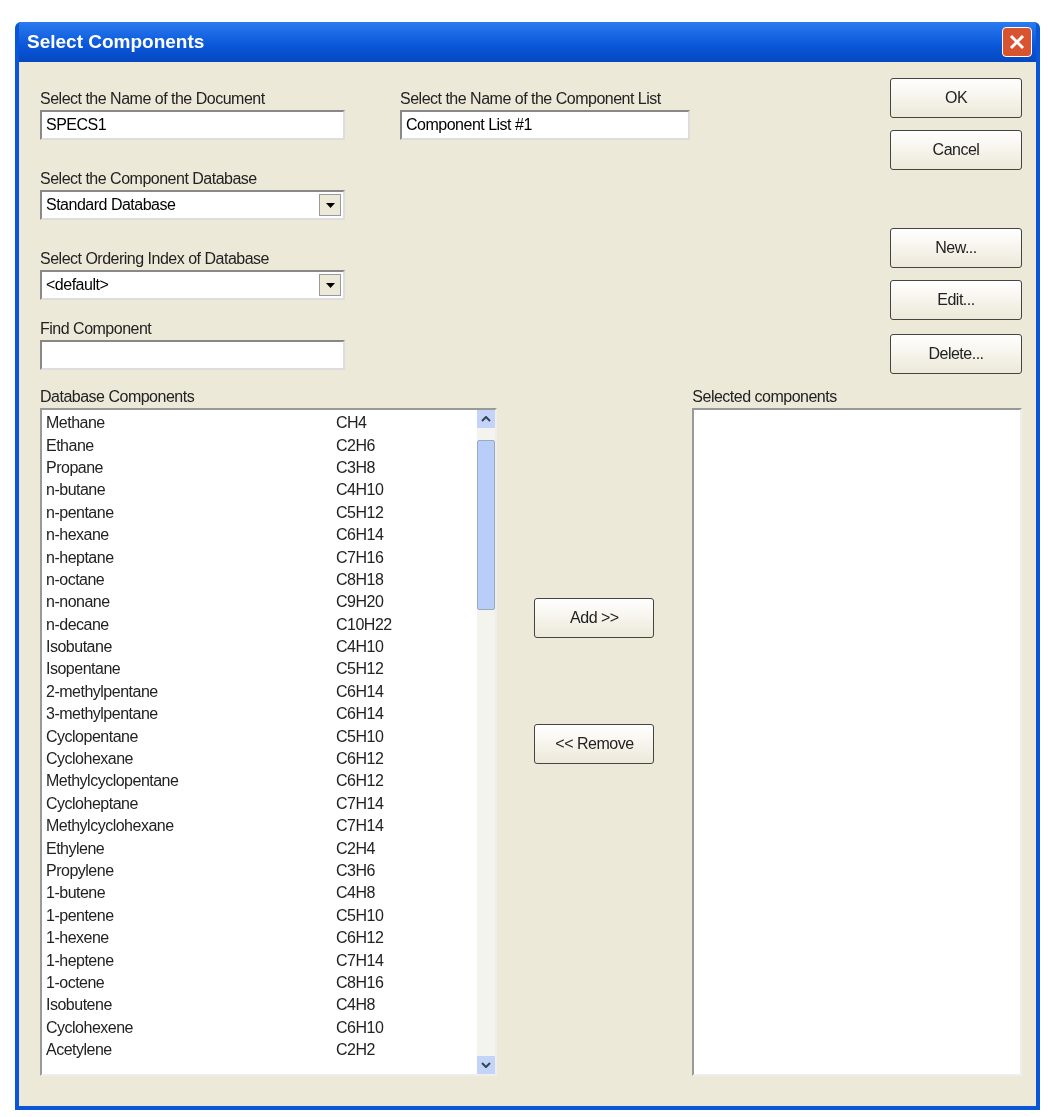 Image resolution: width=1050 pixels, height=1117 pixels. Describe the element at coordinates (404, 871) in the screenshot. I see `component-formula: C3H6` at that location.